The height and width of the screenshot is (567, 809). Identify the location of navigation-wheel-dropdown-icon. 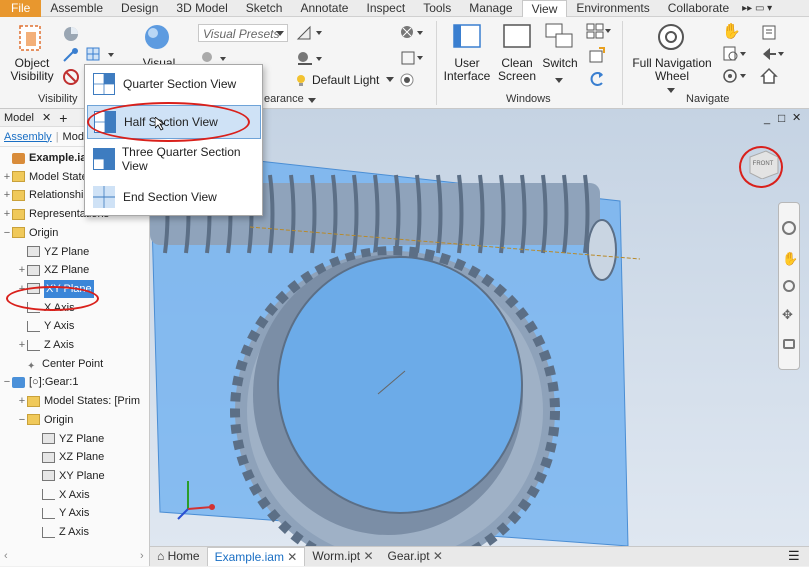
(671, 91).